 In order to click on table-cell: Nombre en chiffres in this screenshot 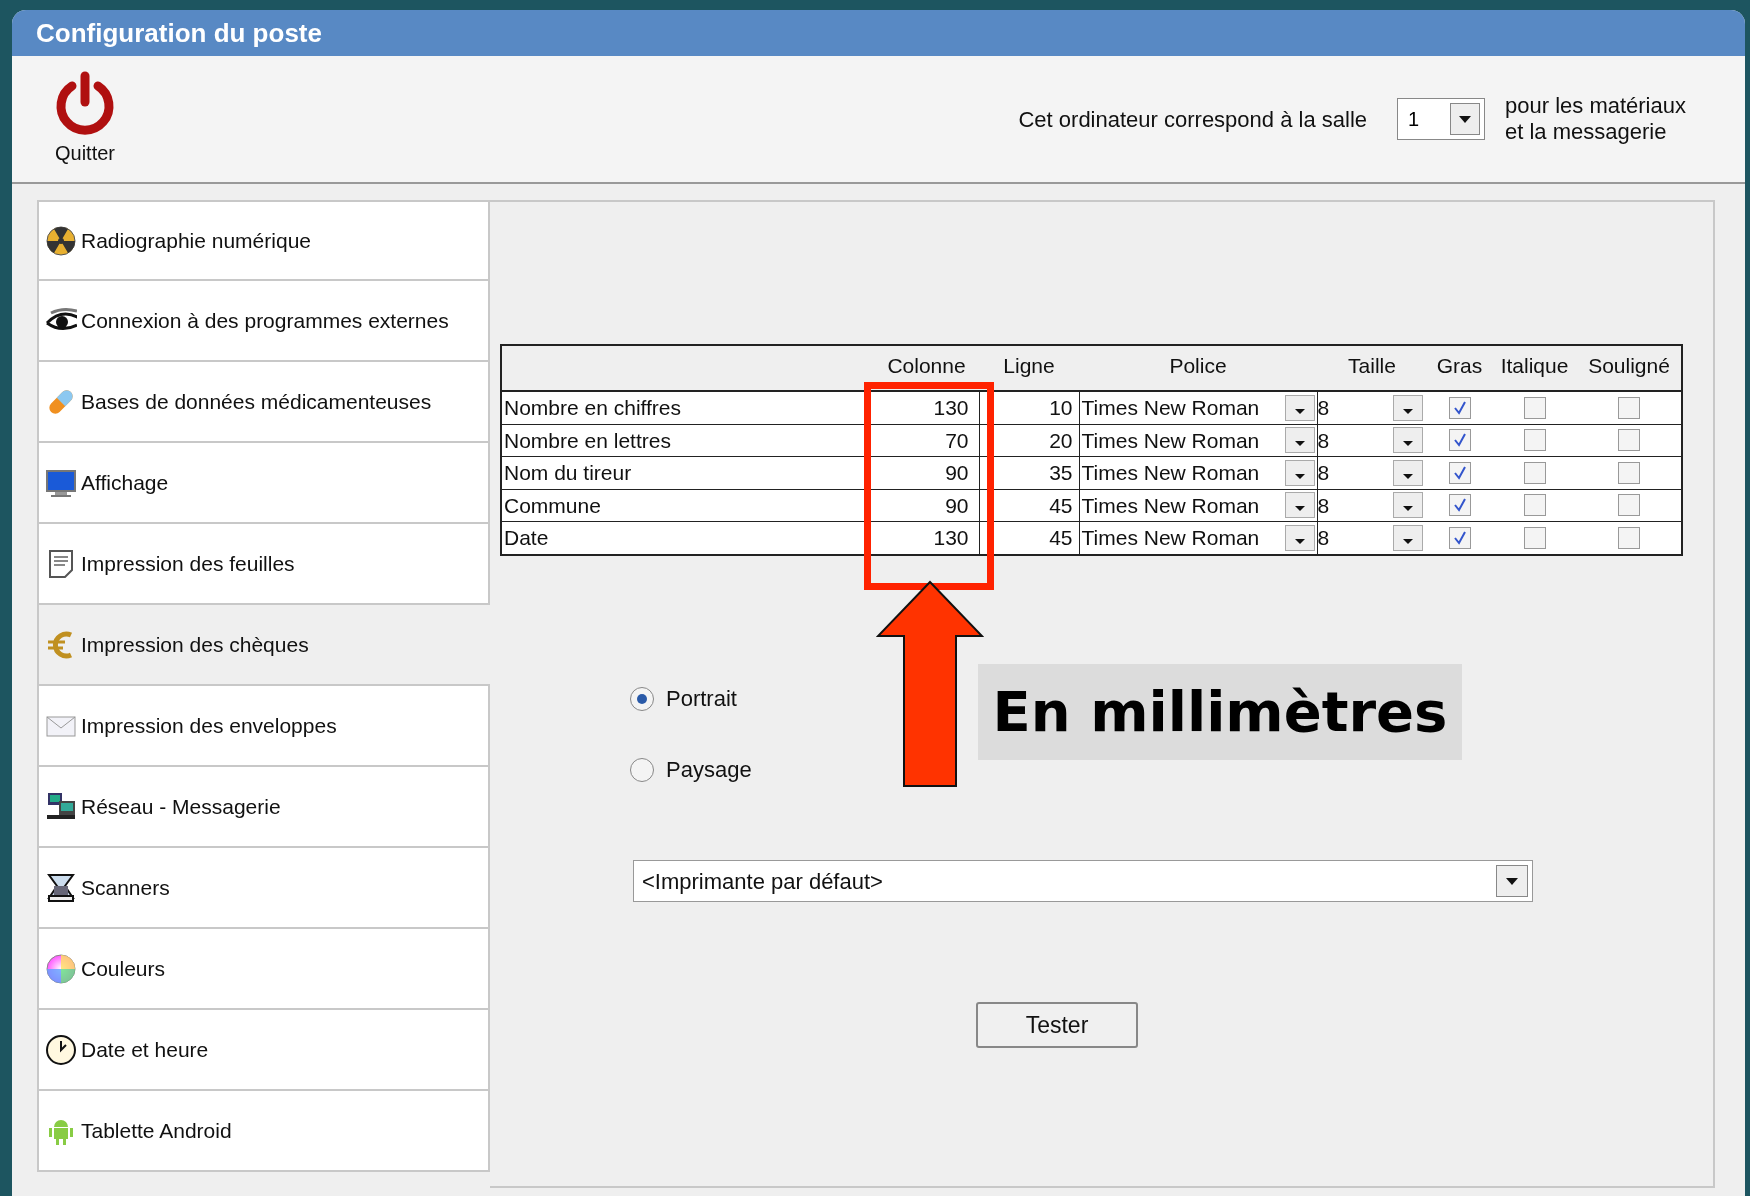, I will do `click(687, 407)`.